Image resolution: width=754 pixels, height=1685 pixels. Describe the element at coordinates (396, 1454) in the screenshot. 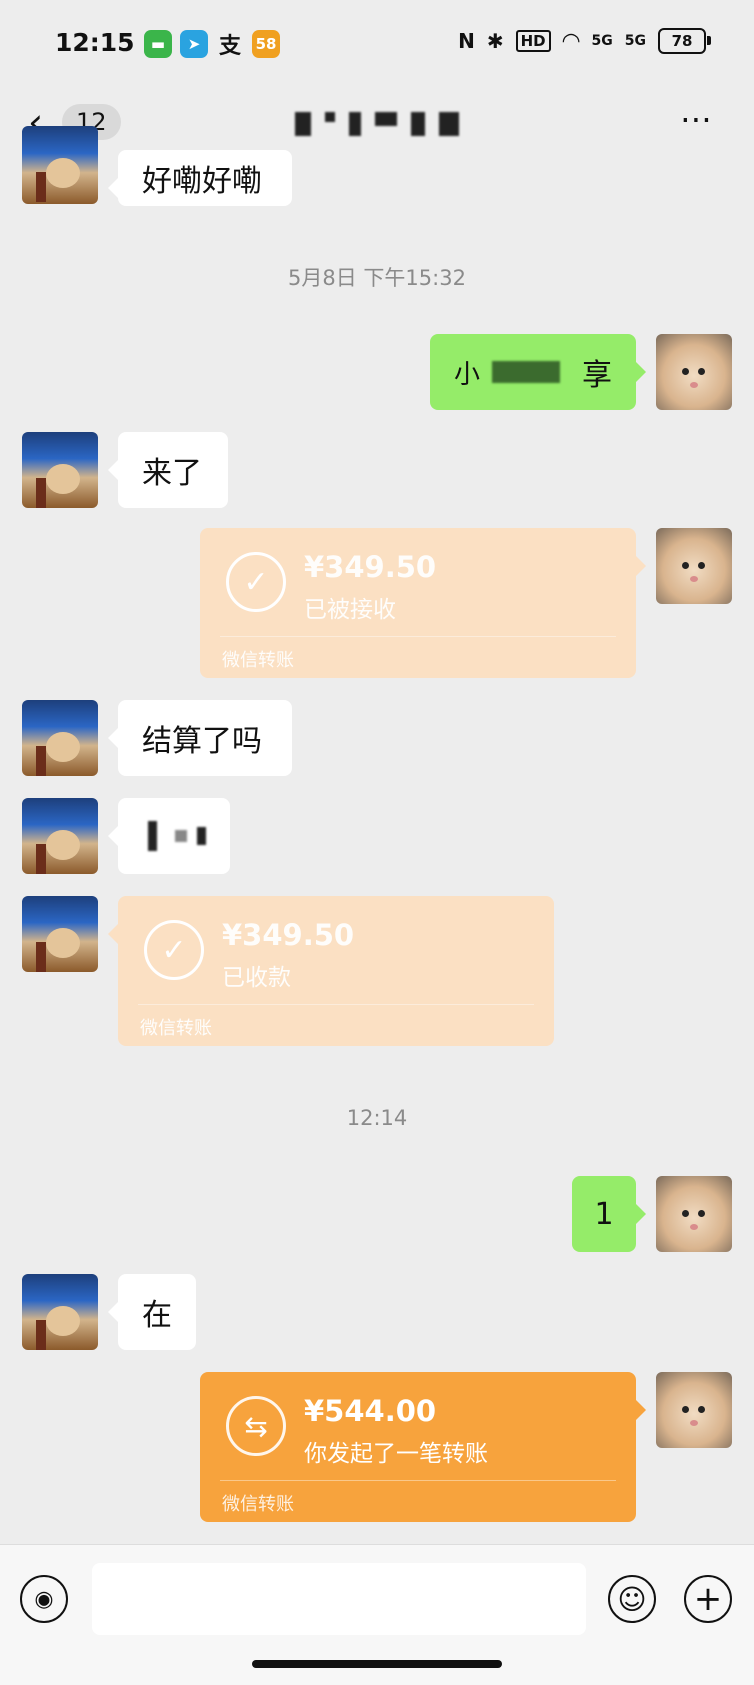

I see `transfer-status: 你发起了一笔转账` at that location.